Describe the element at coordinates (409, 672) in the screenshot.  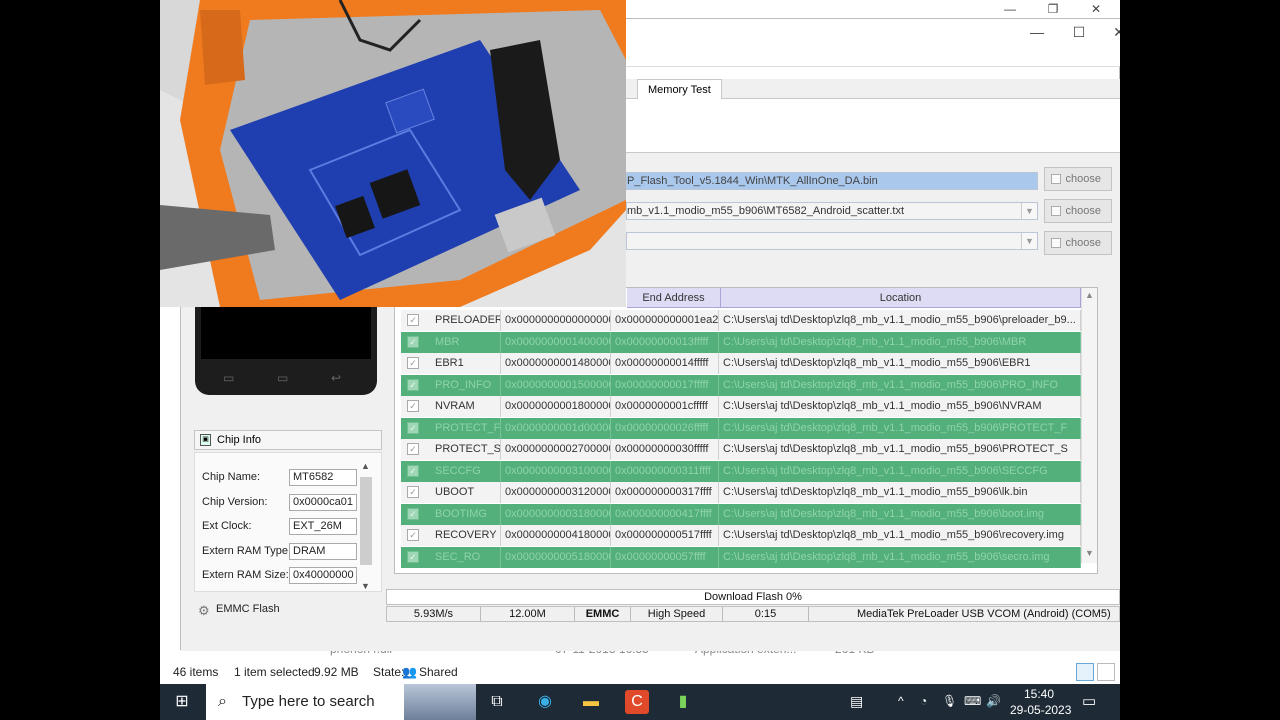
I see `shared-icon: 👥` at that location.